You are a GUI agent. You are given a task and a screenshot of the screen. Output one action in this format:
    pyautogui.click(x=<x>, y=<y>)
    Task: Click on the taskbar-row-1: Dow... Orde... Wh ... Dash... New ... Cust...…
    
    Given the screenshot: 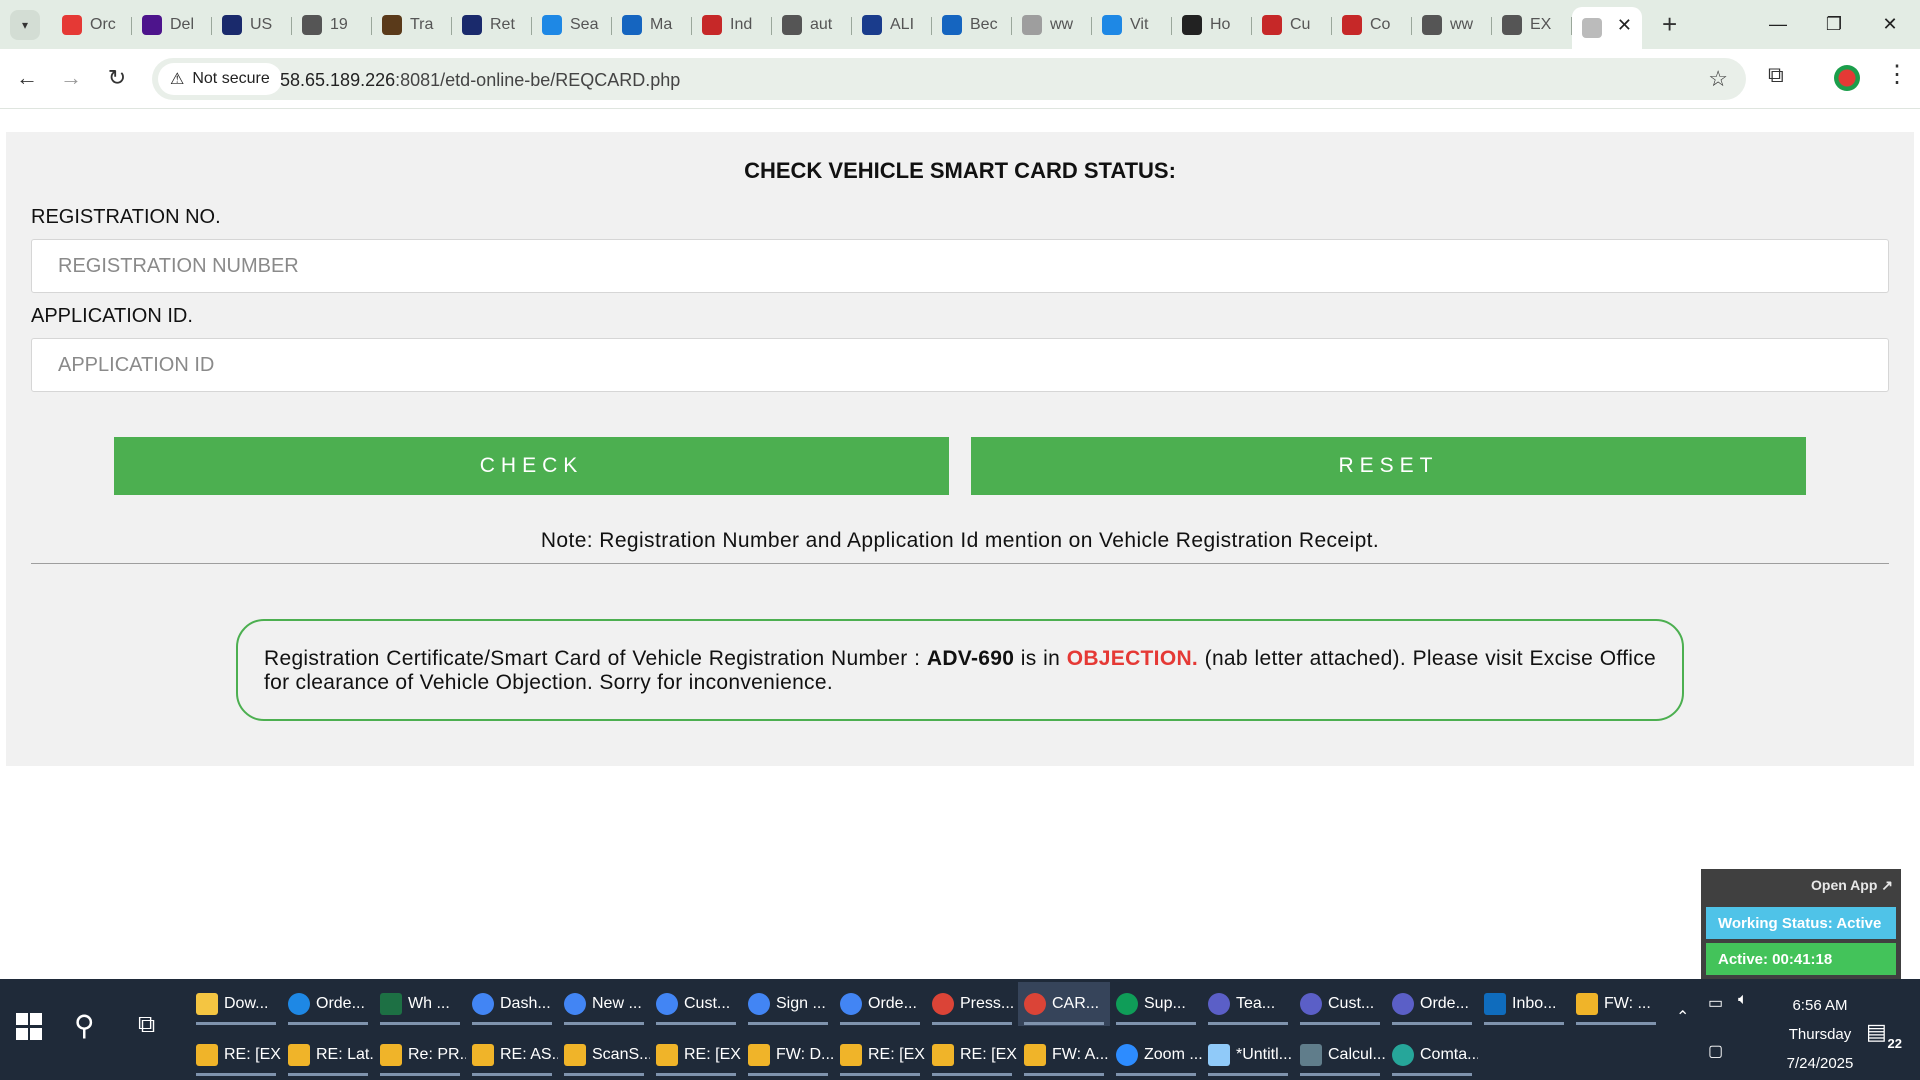 What is the action you would take?
    pyautogui.click(x=926, y=1004)
    